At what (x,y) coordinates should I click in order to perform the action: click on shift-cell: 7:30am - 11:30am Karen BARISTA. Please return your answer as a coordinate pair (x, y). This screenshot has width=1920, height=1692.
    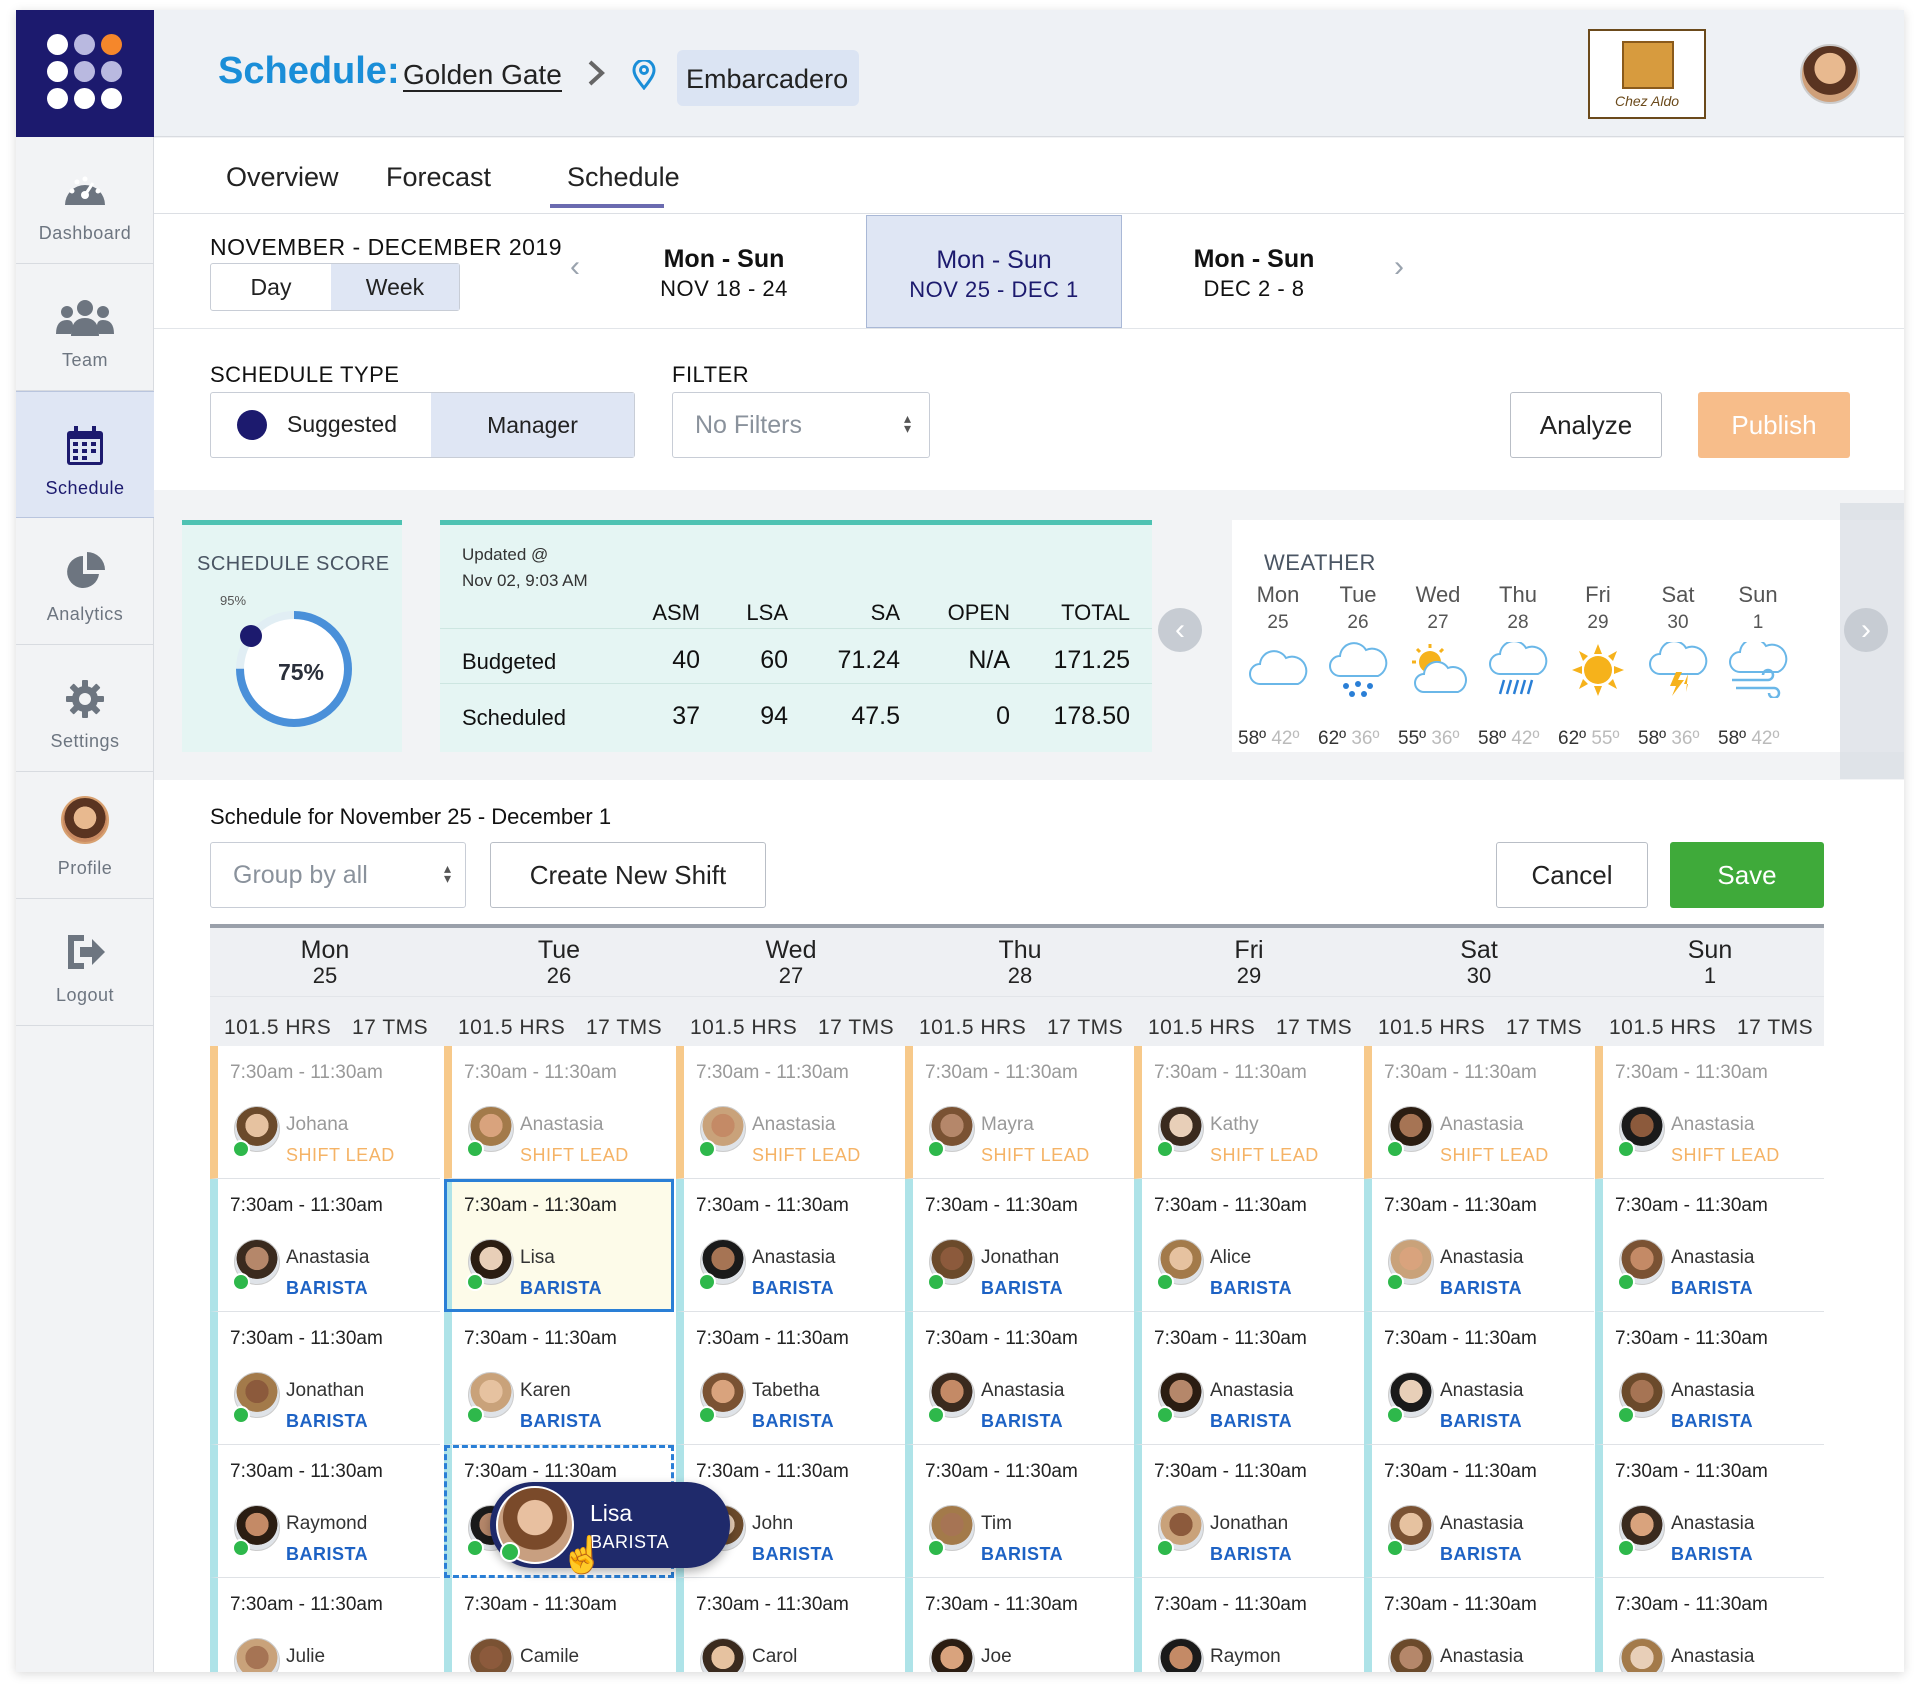
    Looking at the image, I should click on (559, 1378).